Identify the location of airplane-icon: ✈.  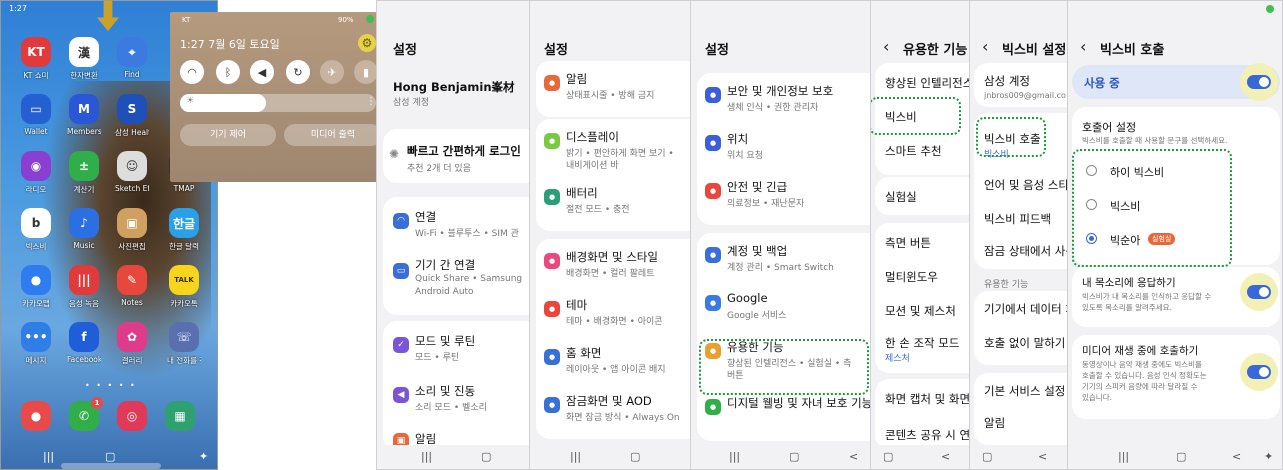
(332, 72).